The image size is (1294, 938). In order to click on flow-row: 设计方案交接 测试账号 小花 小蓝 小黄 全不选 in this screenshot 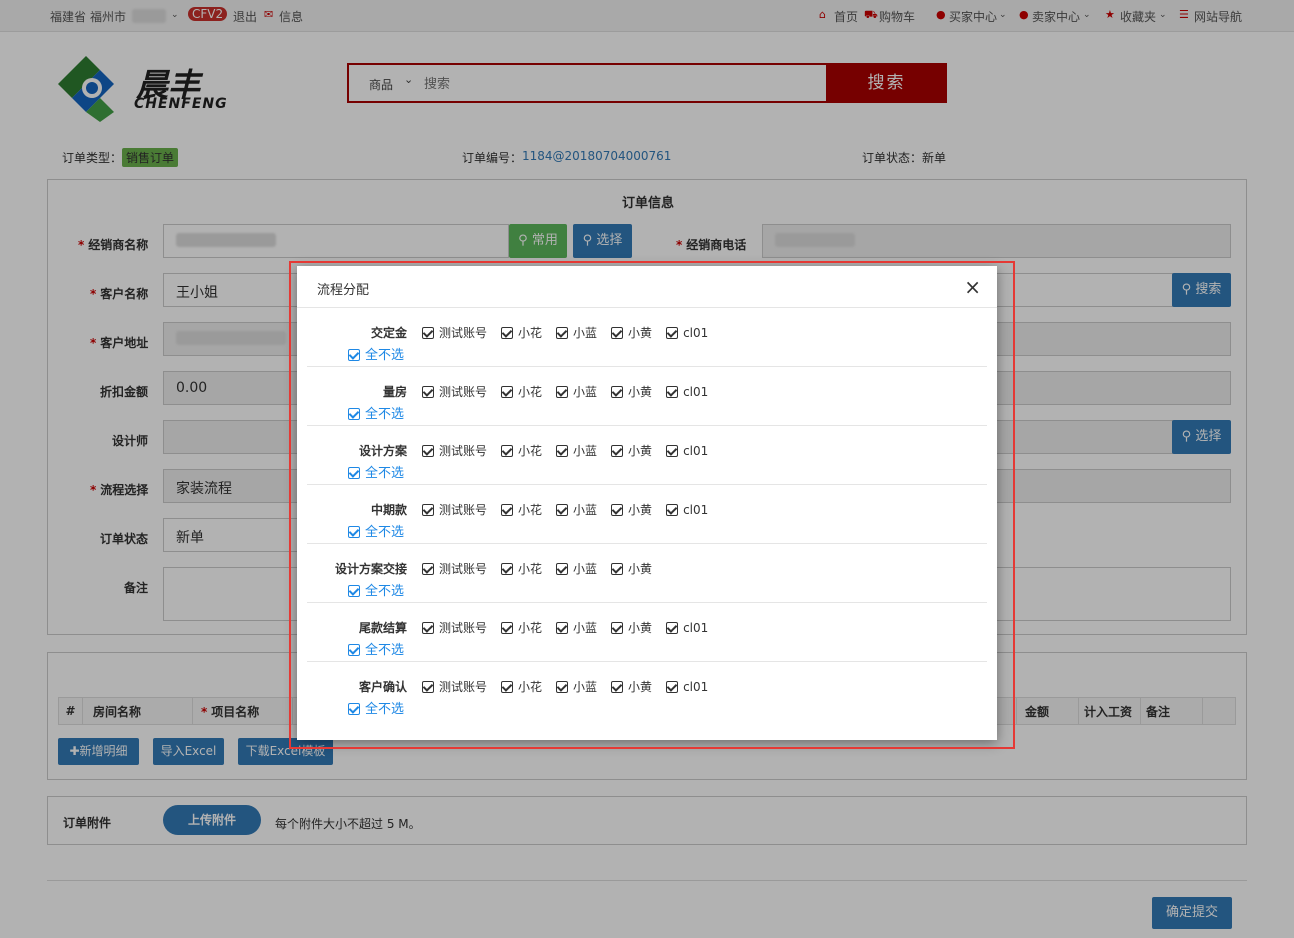, I will do `click(647, 573)`.